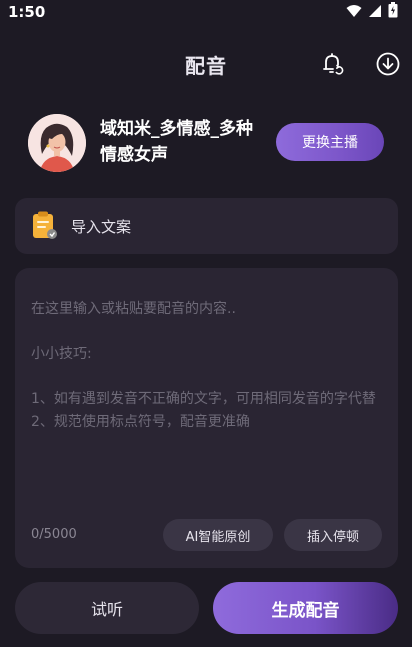 Image resolution: width=412 pixels, height=647 pixels. Describe the element at coordinates (45, 226) in the screenshot. I see `clipboard-icon` at that location.